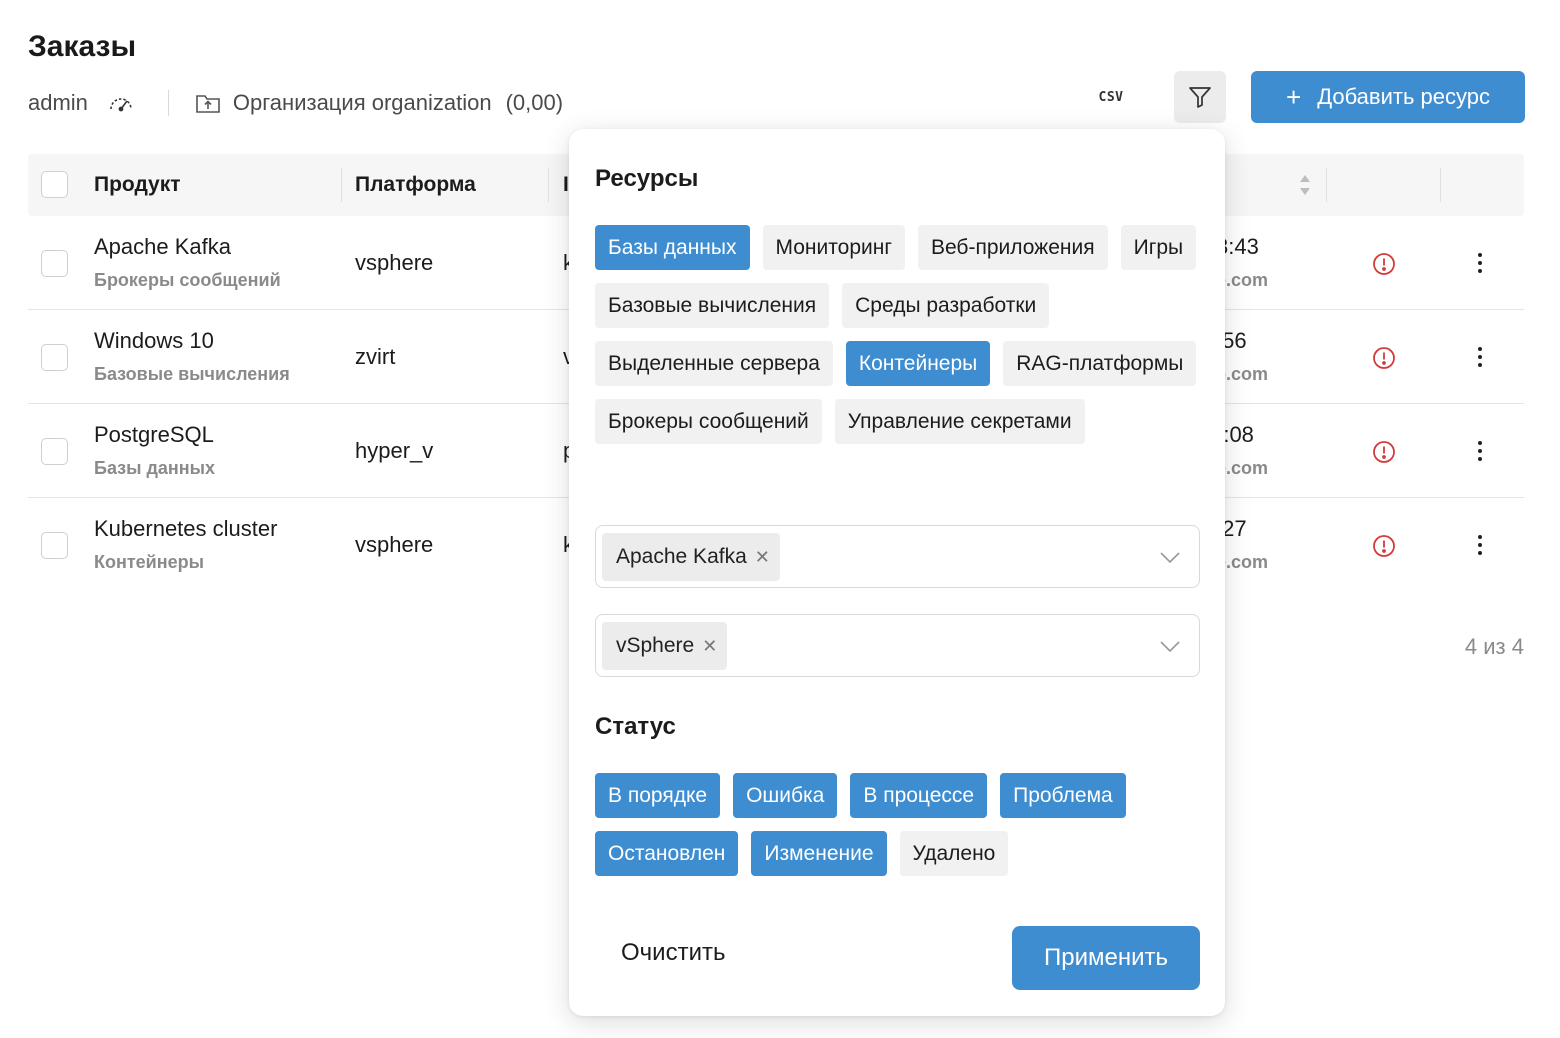  Describe the element at coordinates (187, 280) in the screenshot. I see `product-category: Брокеры сообщений` at that location.